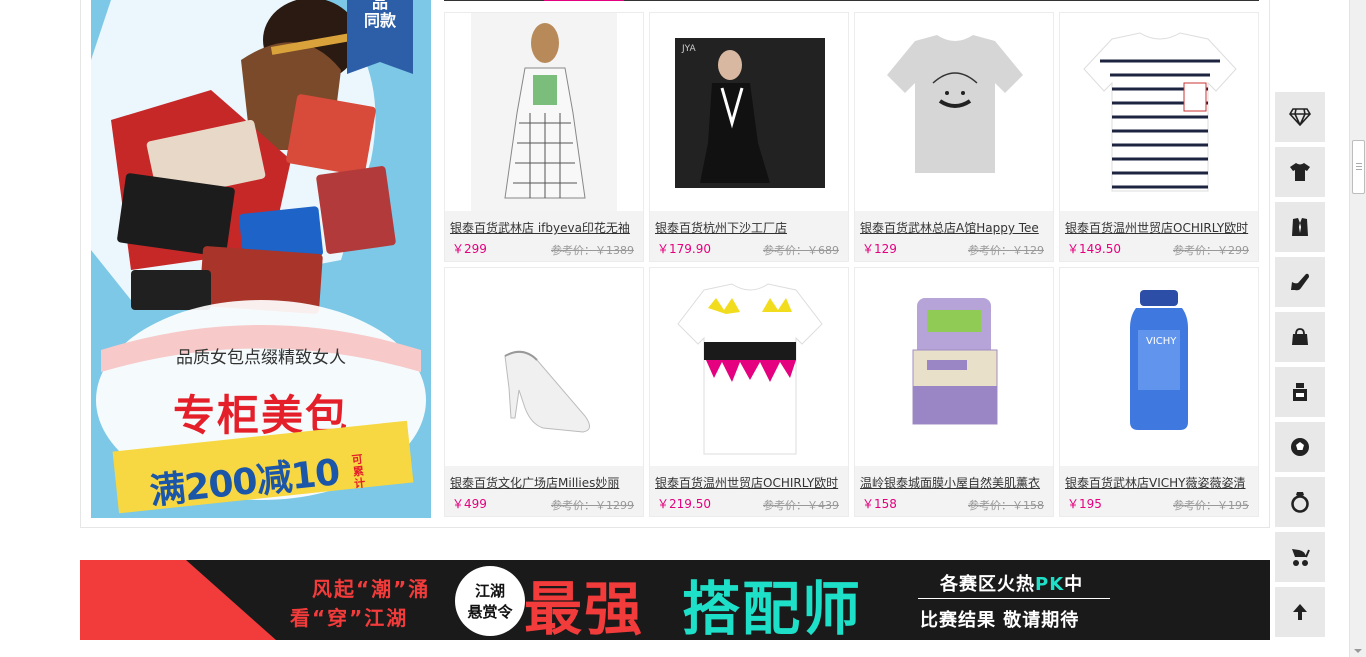 Image resolution: width=1366 pixels, height=657 pixels. I want to click on banner-divider, so click(1014, 598).